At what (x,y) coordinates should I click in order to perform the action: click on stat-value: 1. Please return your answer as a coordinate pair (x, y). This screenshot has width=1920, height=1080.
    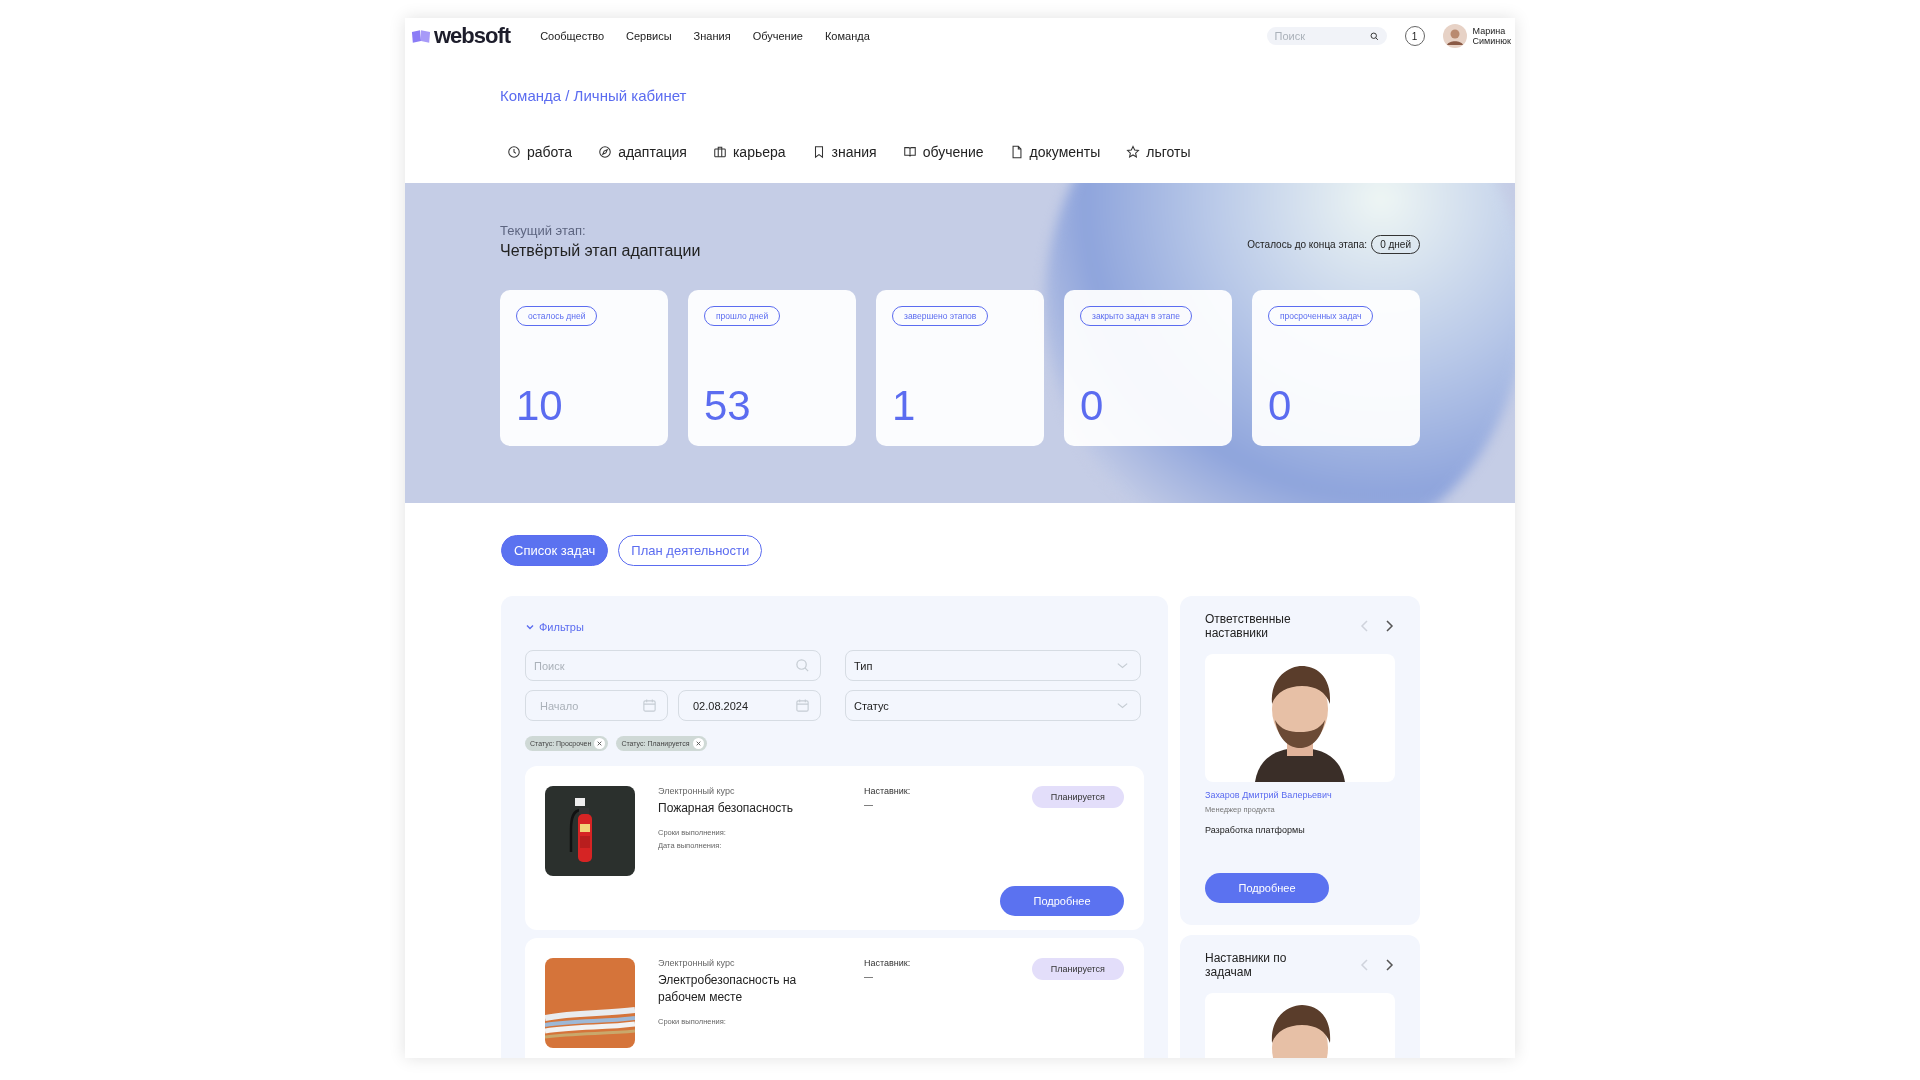
    Looking at the image, I should click on (904, 406).